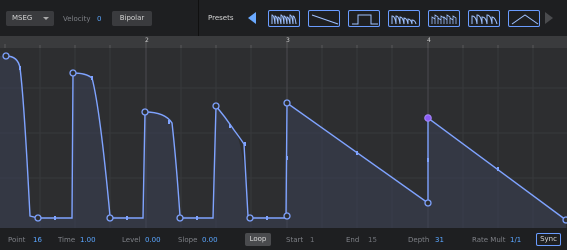  I want to click on preset-random-steps, so click(444, 18).